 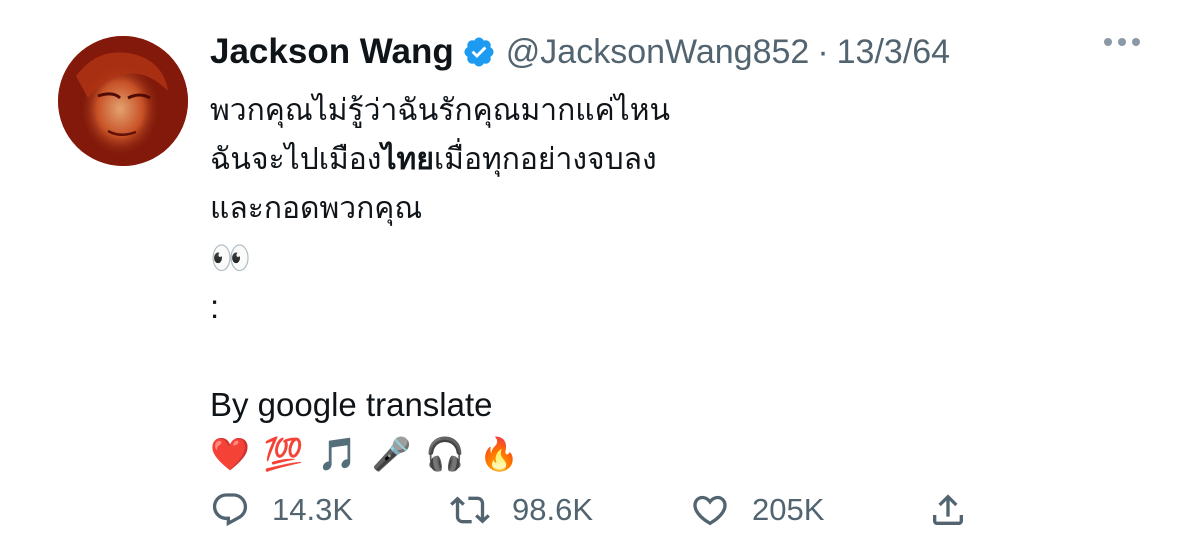 I want to click on like-button: 205K, so click(x=809, y=510).